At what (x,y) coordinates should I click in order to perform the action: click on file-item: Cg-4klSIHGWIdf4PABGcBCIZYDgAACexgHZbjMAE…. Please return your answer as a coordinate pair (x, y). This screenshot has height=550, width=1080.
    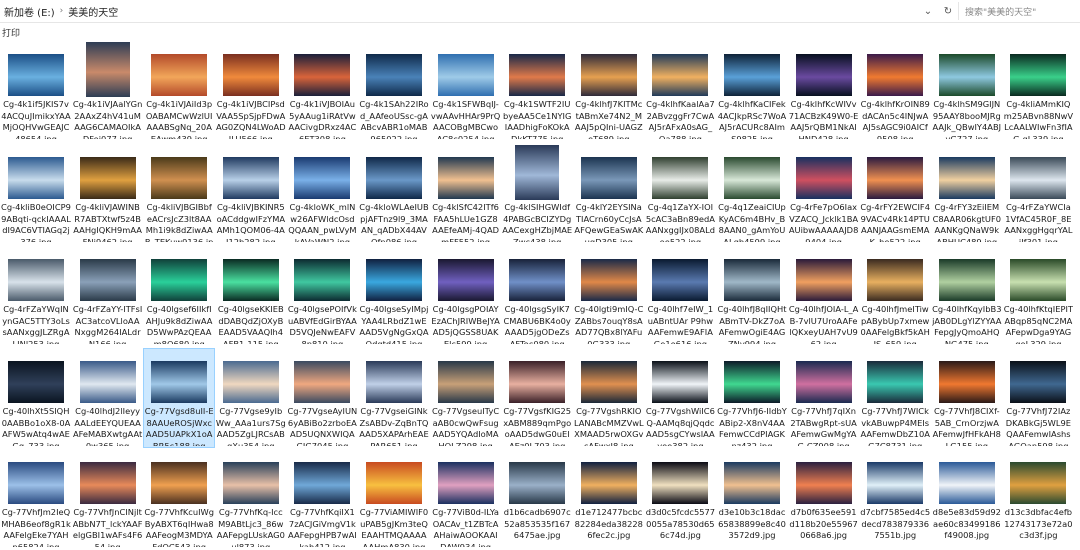
    Looking at the image, I should click on (537, 194).